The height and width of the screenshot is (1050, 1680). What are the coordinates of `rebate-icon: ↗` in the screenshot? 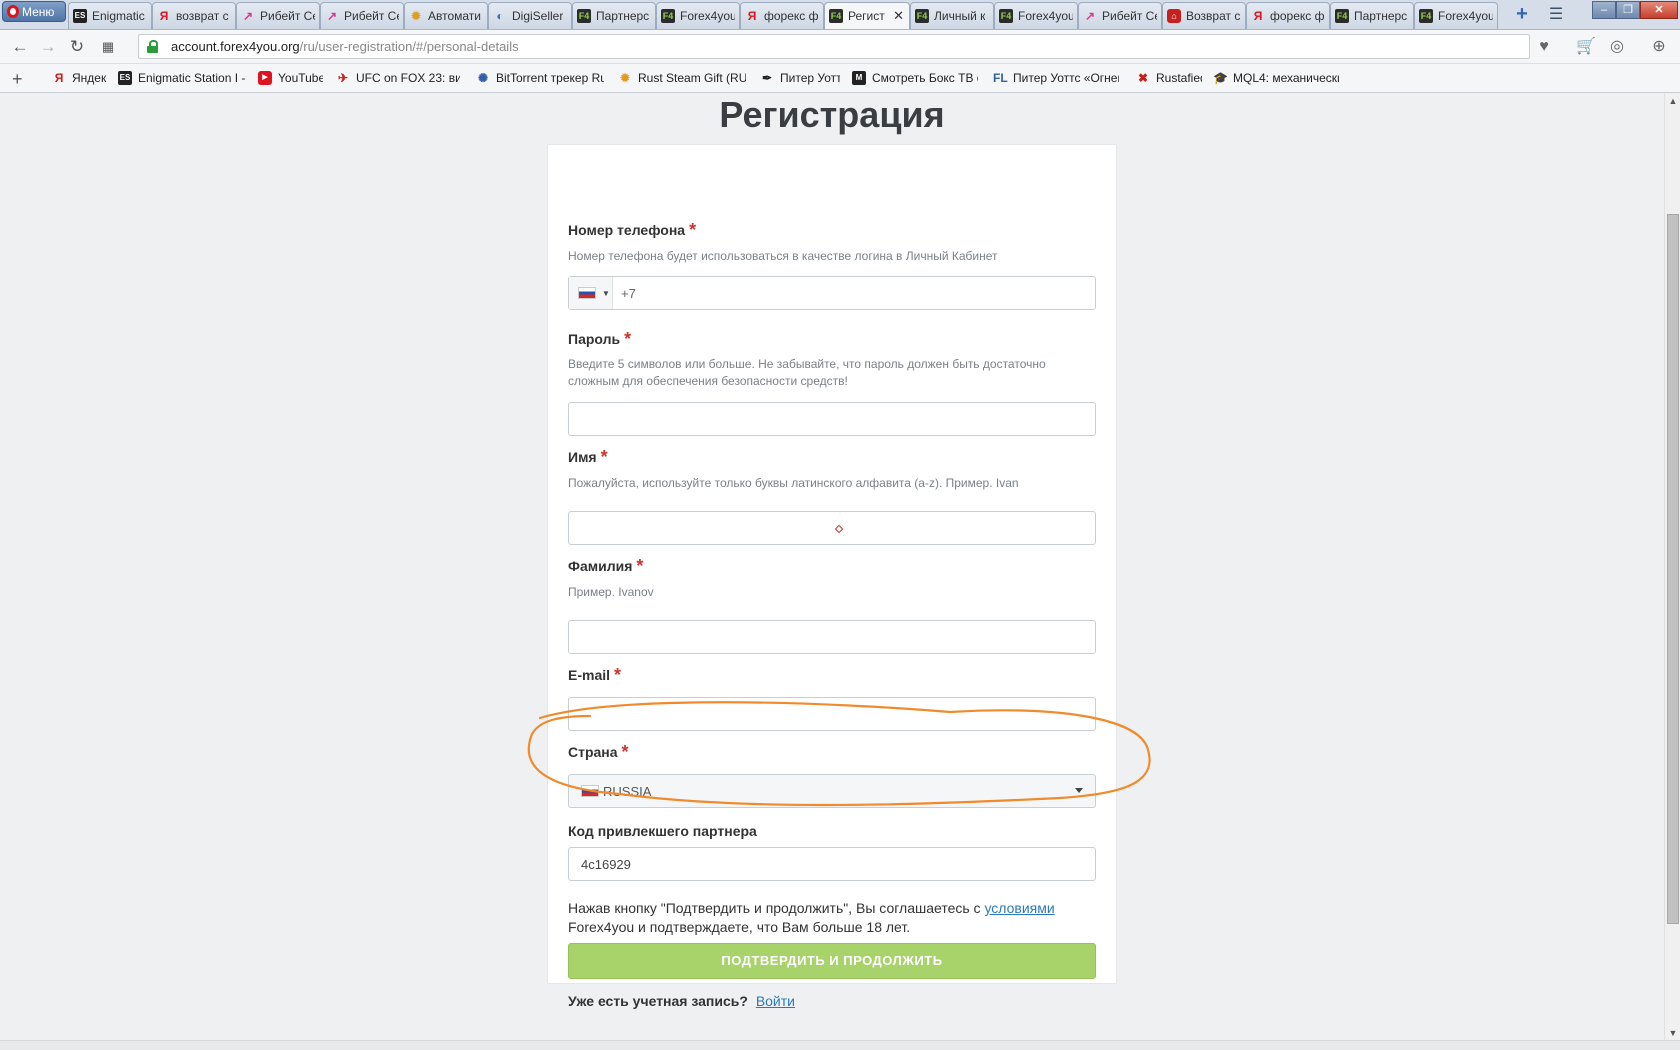 It's located at (1090, 16).